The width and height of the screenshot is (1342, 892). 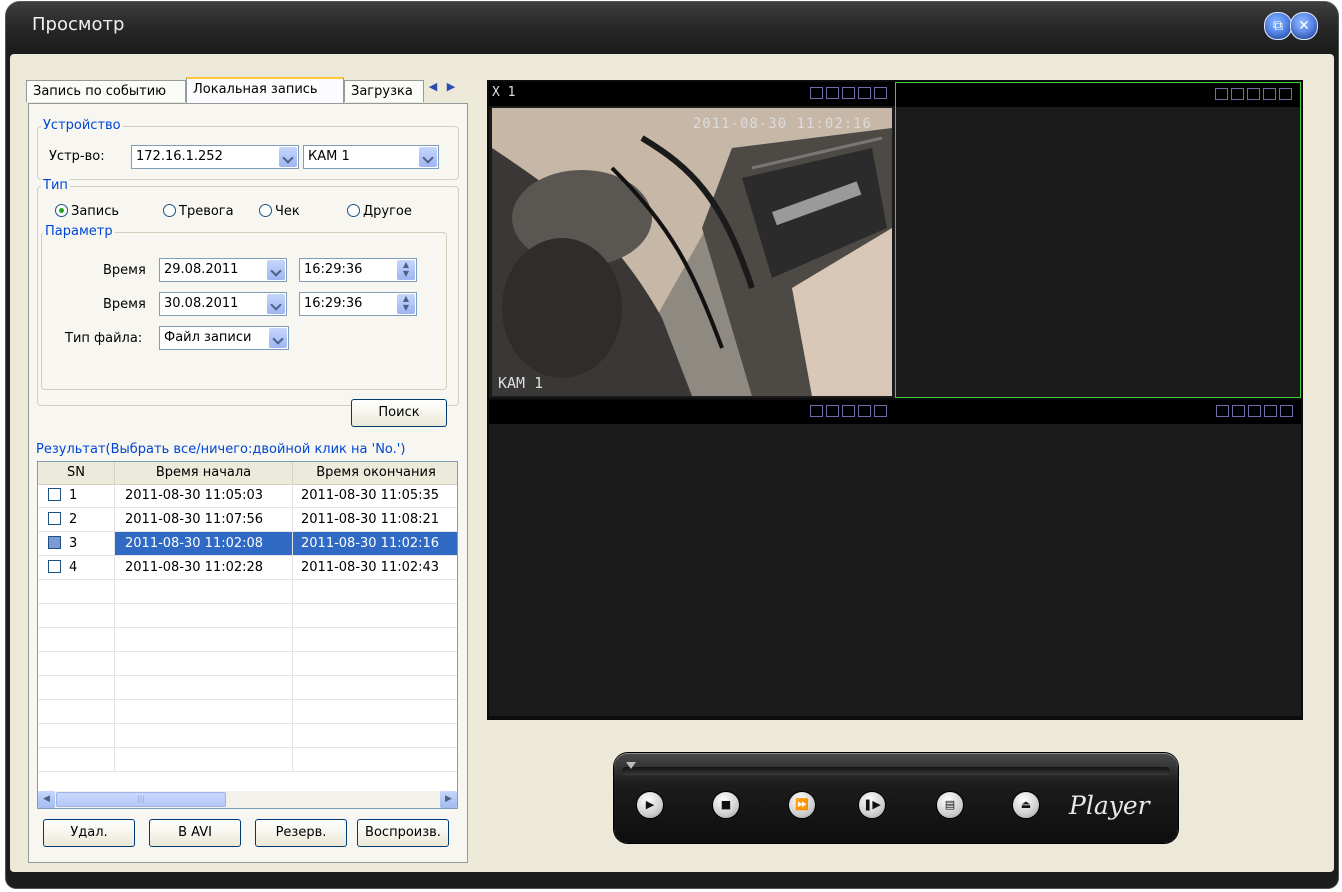 What do you see at coordinates (1026, 805) in the screenshot?
I see `eject-icon: ⏏` at bounding box center [1026, 805].